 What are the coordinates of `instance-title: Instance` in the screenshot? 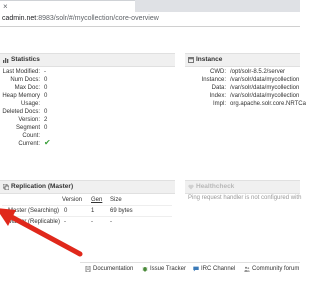 It's located at (209, 59).